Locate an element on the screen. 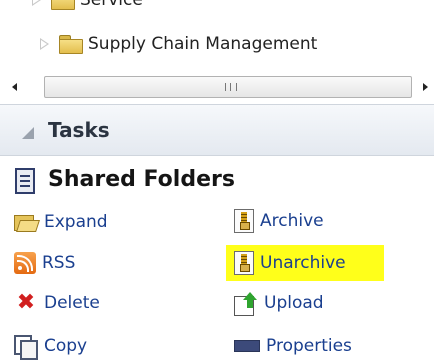 The width and height of the screenshot is (434, 360). unarchive-action: Unarchive is located at coordinates (290, 263).